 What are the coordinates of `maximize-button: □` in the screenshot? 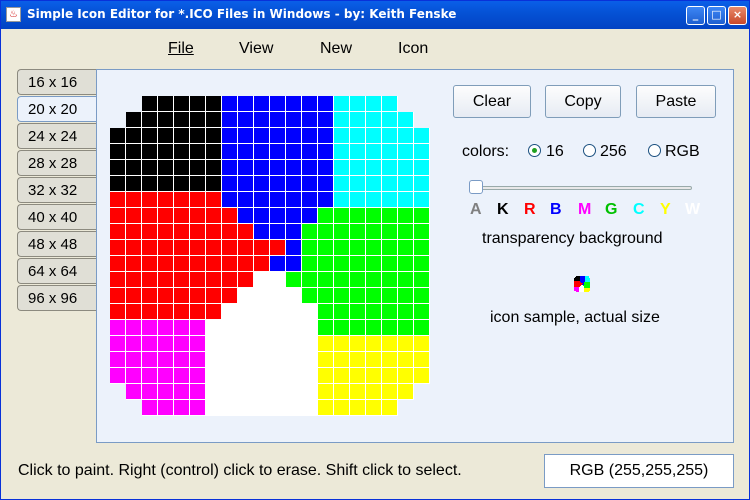 It's located at (716, 15).